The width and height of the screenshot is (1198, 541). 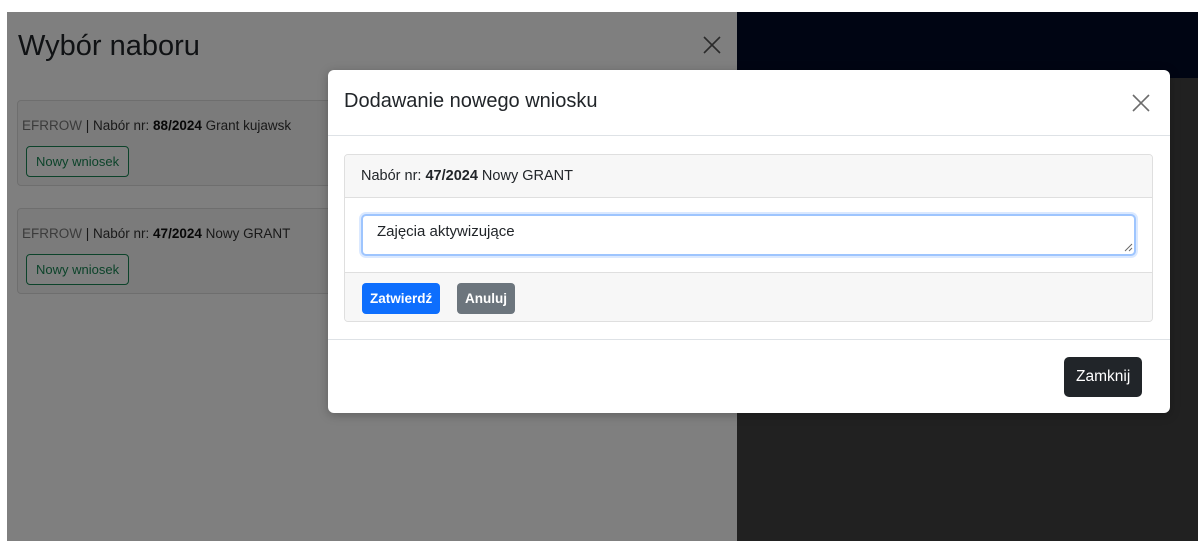 I want to click on confirm-button: Zatwierdź, so click(x=401, y=298).